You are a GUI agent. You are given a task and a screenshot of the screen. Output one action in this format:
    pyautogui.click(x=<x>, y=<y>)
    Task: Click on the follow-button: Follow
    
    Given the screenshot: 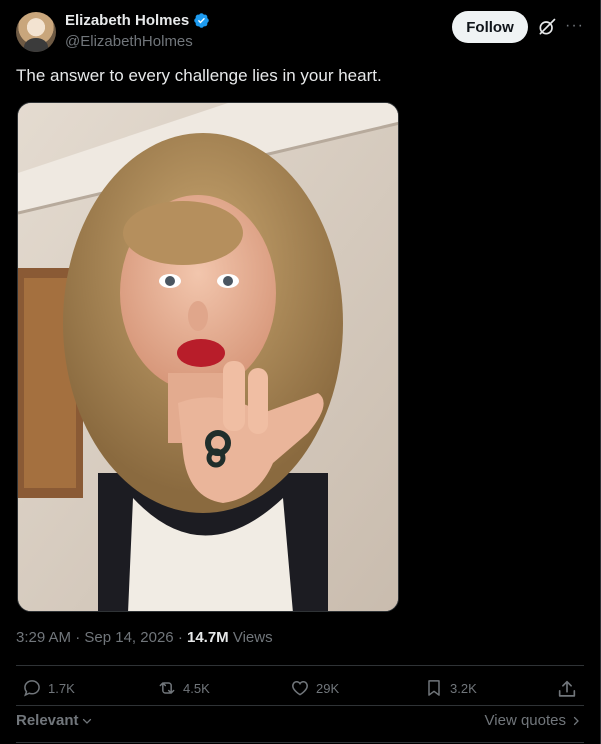 What is the action you would take?
    pyautogui.click(x=490, y=27)
    